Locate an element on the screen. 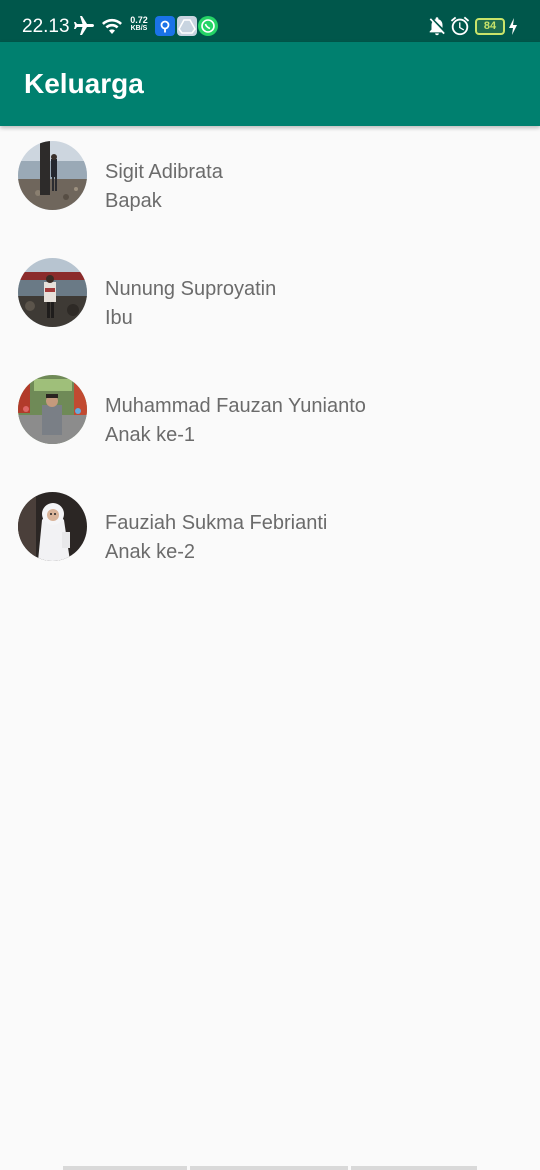 Image resolution: width=540 pixels, height=1170 pixels. member-role: Anak ke-1 is located at coordinates (150, 435).